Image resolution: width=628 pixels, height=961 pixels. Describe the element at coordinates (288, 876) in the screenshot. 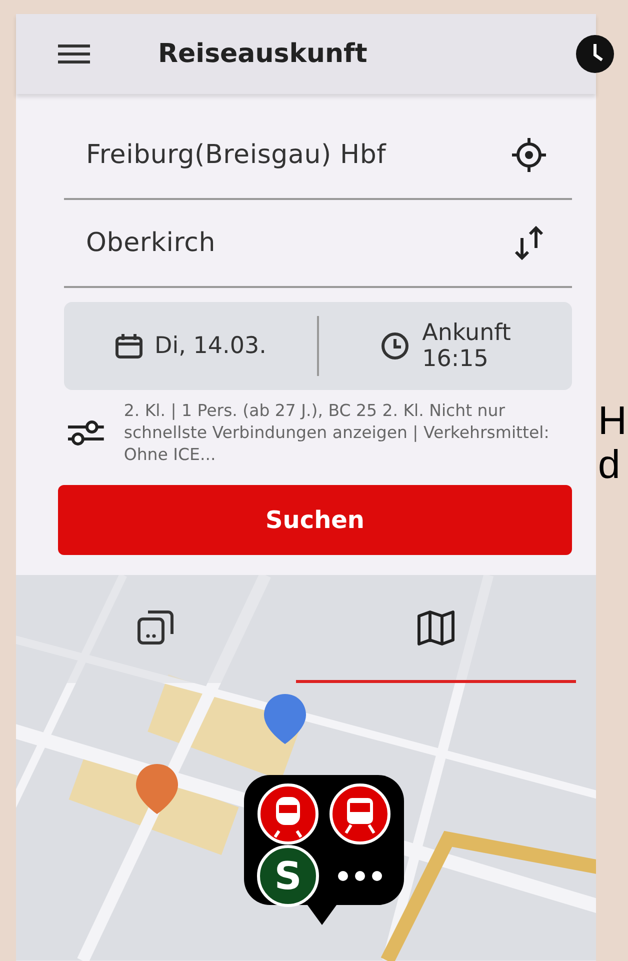

I see `s-bahn-badge: S` at that location.